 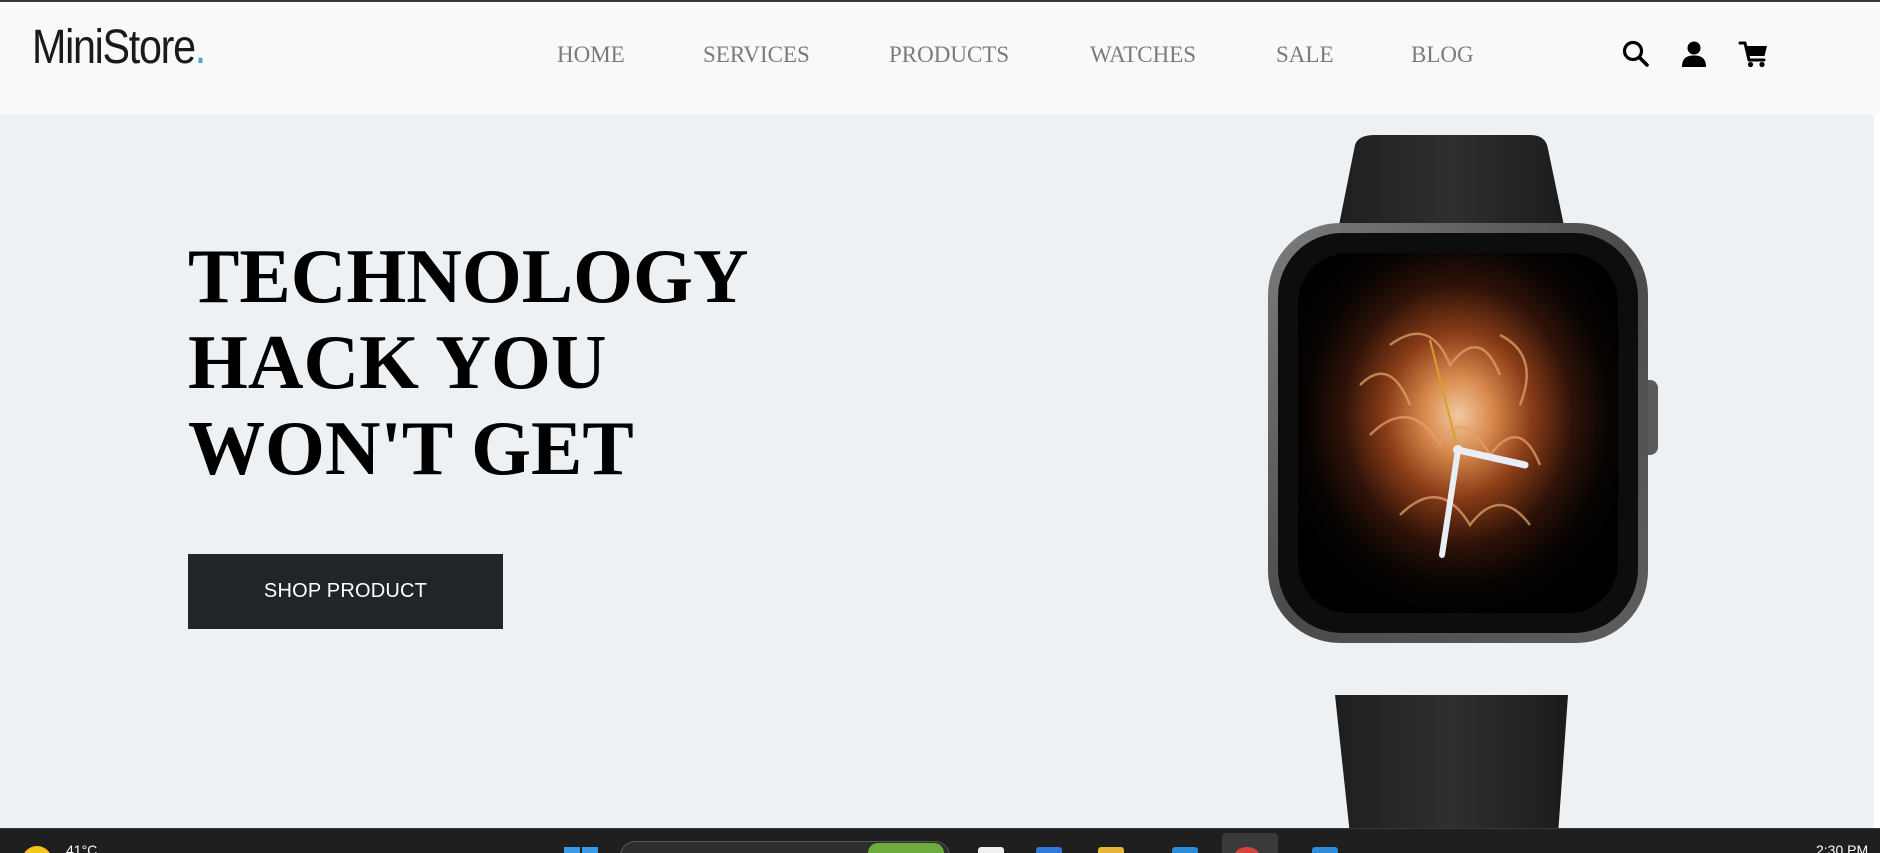 I want to click on logo-text: MiniStore, so click(x=114, y=47).